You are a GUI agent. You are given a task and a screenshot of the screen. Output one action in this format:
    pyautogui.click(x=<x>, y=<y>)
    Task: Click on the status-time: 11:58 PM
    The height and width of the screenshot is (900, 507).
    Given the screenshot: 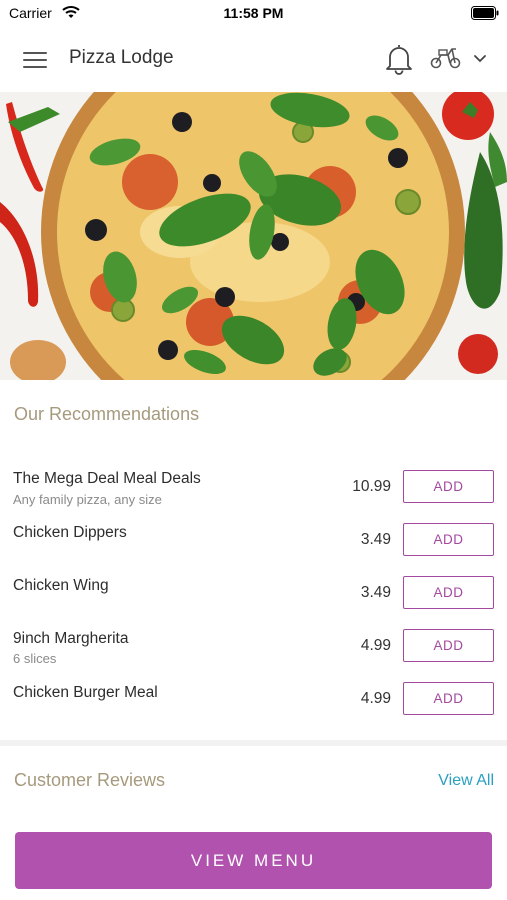 What is the action you would take?
    pyautogui.click(x=253, y=13)
    